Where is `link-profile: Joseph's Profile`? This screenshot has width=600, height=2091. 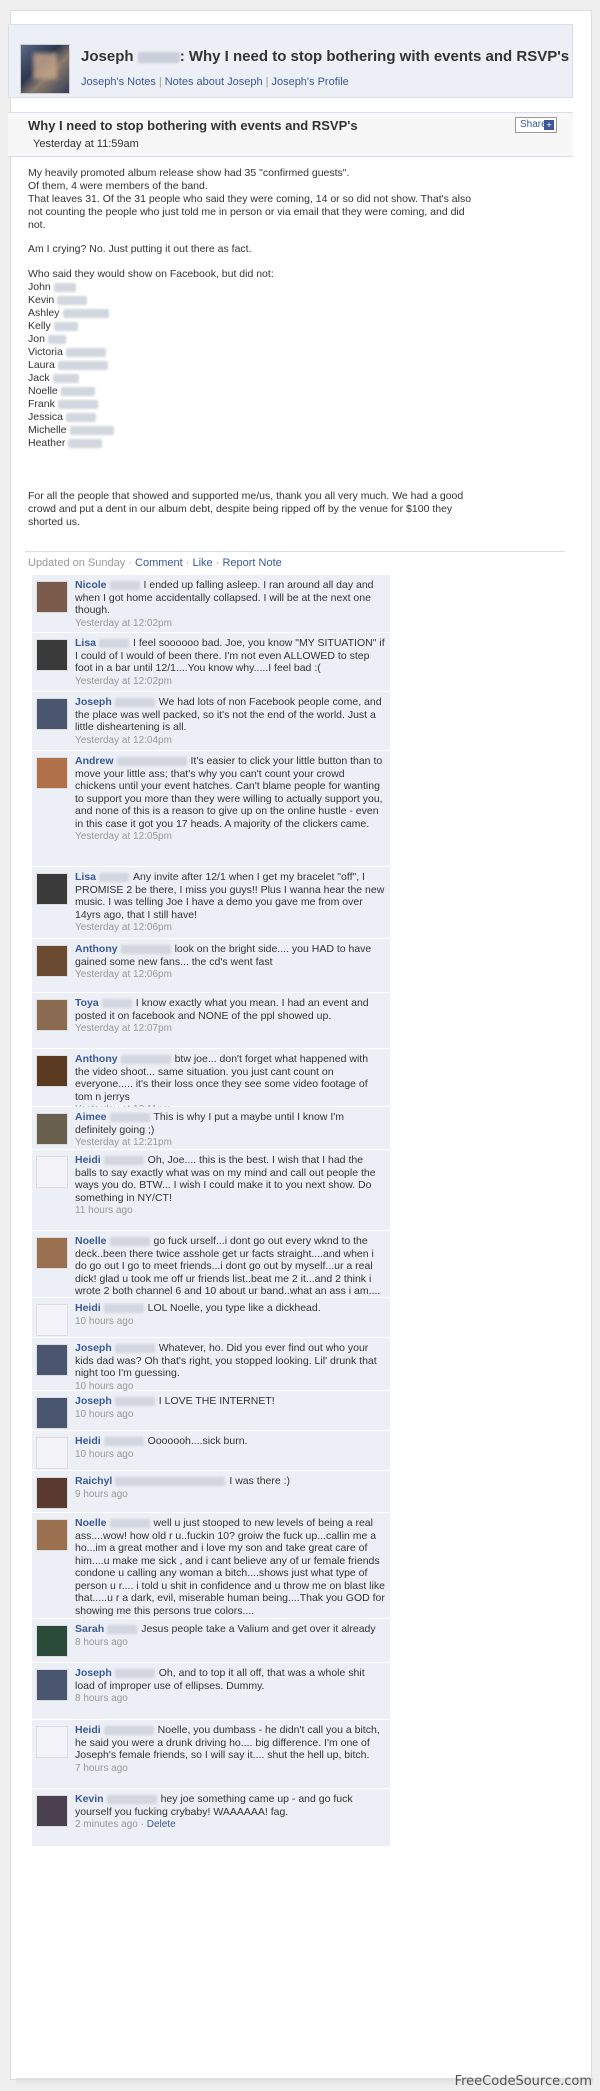 link-profile: Joseph's Profile is located at coordinates (309, 82).